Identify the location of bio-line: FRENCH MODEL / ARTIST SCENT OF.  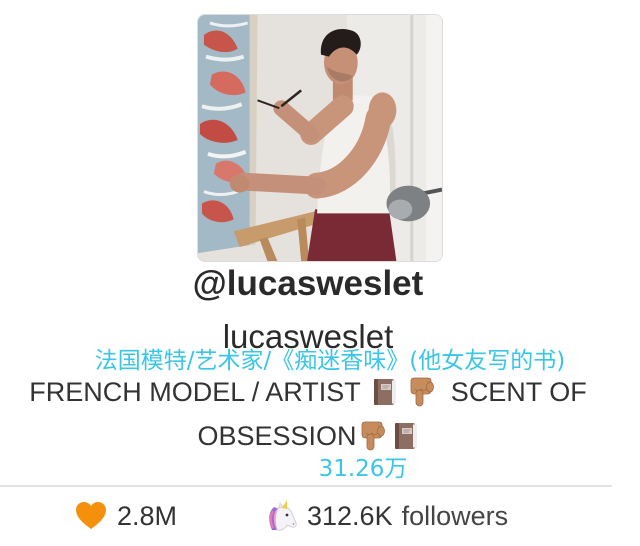
(308, 392).